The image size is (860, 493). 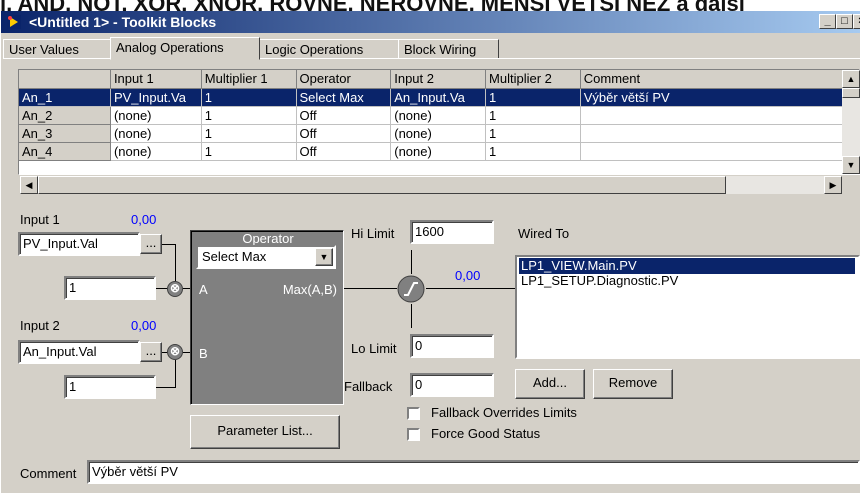 What do you see at coordinates (110, 288) in the screenshot?
I see `input1-multiplier-field: 1` at bounding box center [110, 288].